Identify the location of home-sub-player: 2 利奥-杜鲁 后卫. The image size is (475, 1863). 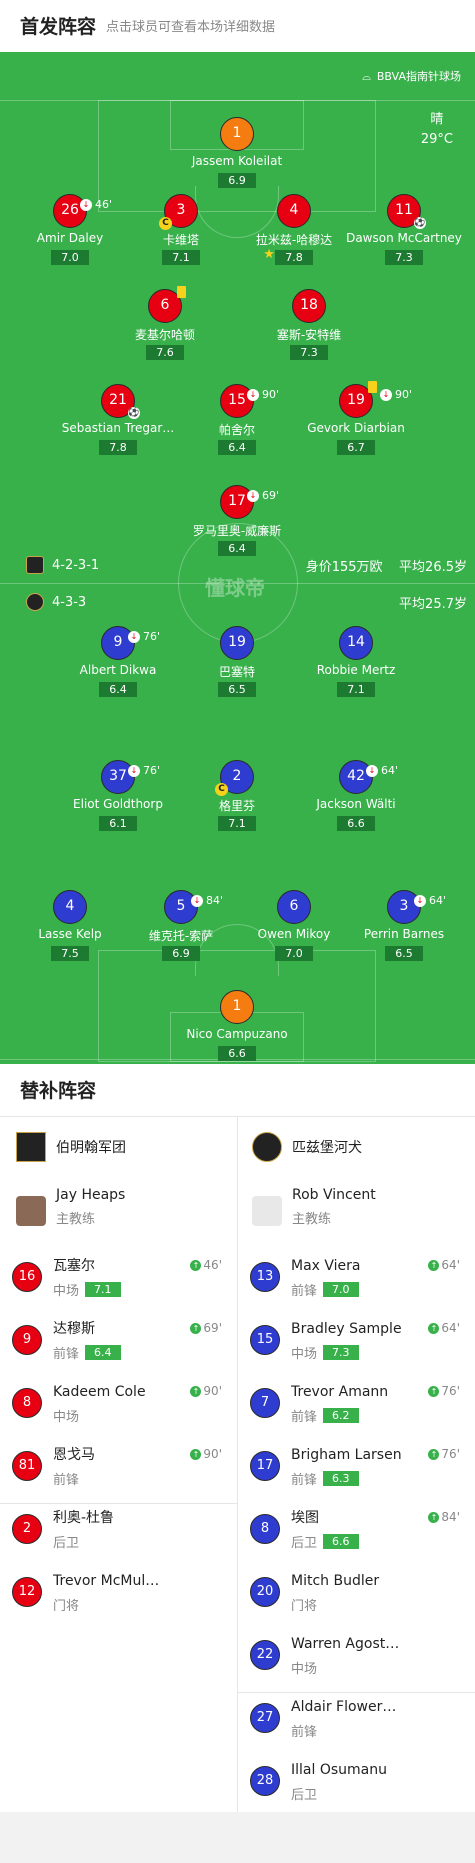
(114, 1534).